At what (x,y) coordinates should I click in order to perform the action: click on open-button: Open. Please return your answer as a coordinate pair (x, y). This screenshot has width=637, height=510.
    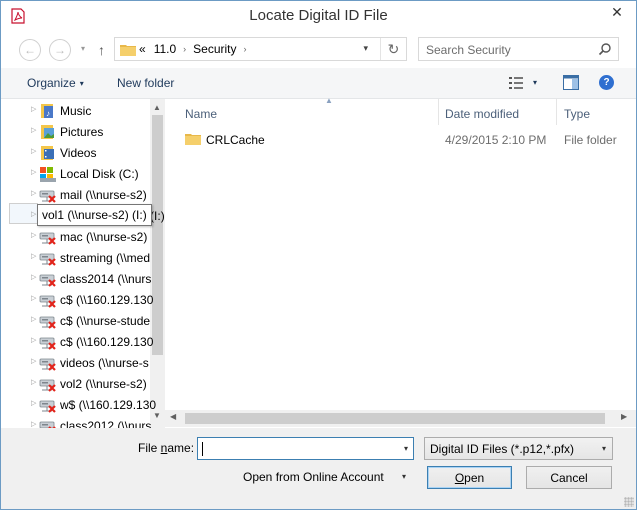
    Looking at the image, I should click on (469, 477).